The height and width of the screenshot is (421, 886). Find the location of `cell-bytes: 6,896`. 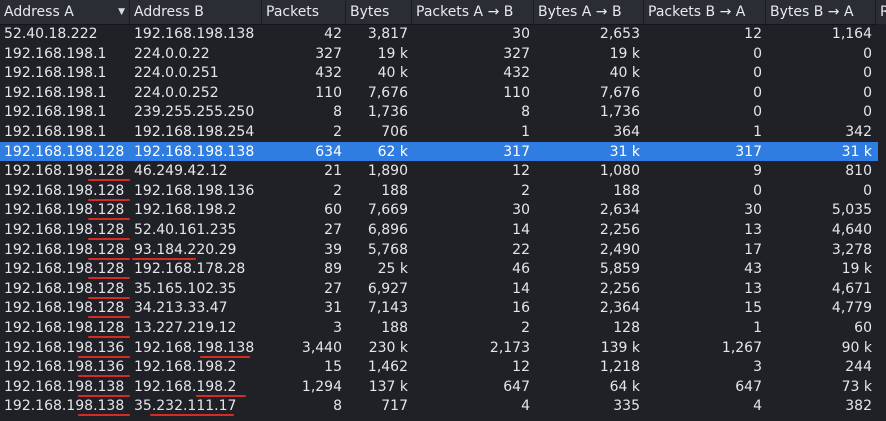

cell-bytes: 6,896 is located at coordinates (387, 229).